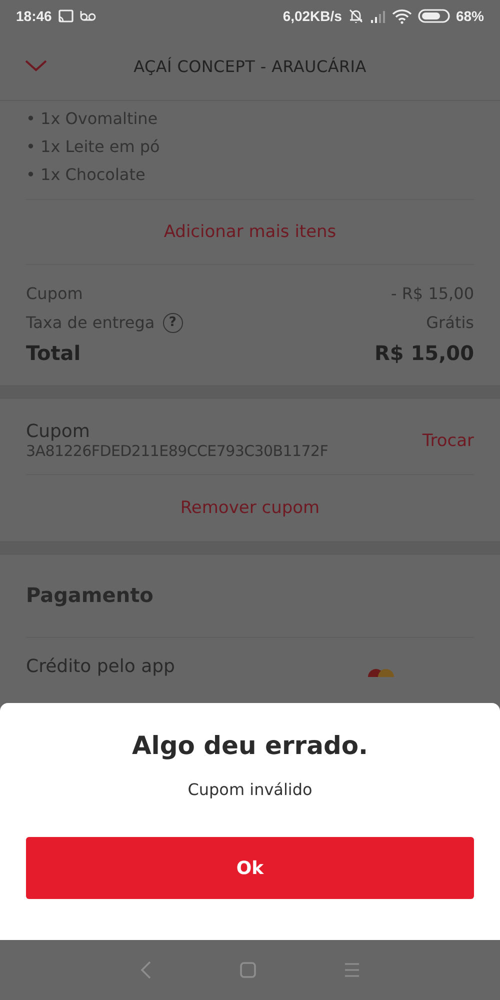 The height and width of the screenshot is (1000, 500). I want to click on card-logo-icon, so click(381, 672).